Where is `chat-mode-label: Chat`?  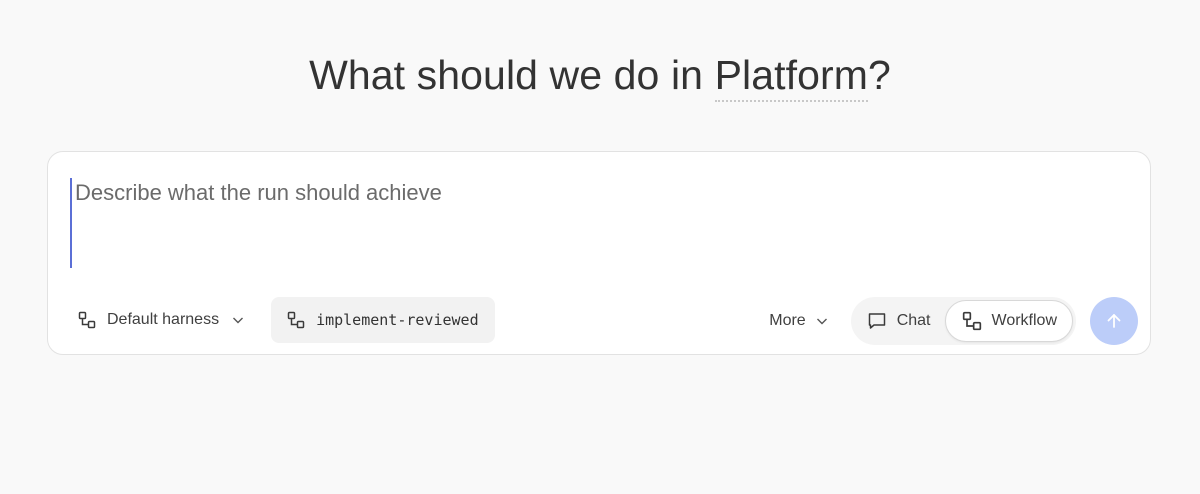 chat-mode-label: Chat is located at coordinates (913, 320).